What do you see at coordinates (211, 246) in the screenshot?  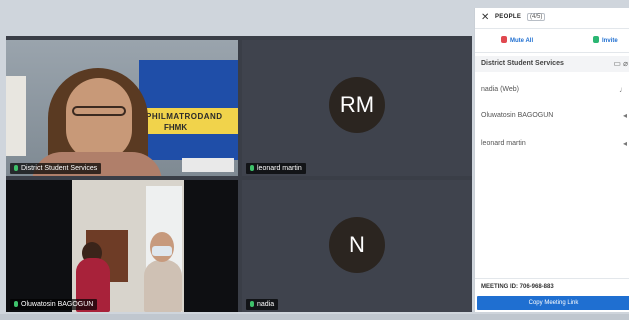 I see `dark-area-right` at bounding box center [211, 246].